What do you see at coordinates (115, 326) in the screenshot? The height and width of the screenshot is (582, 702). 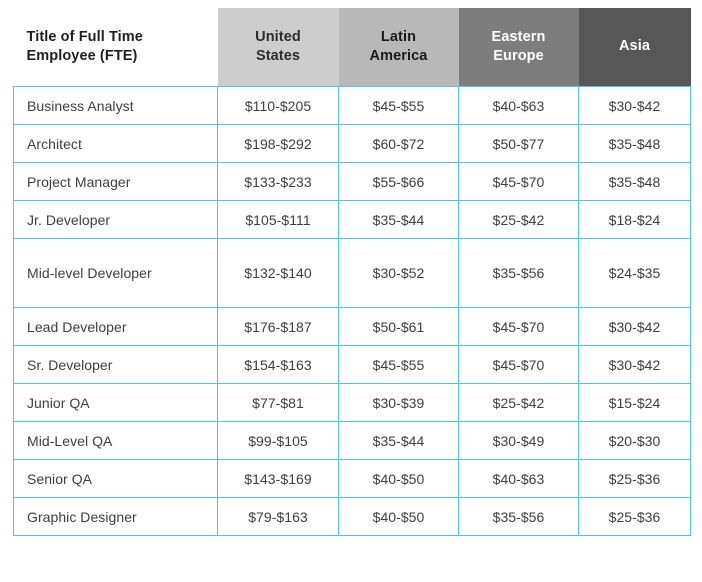 I see `cell-job-title: Lead Developer` at bounding box center [115, 326].